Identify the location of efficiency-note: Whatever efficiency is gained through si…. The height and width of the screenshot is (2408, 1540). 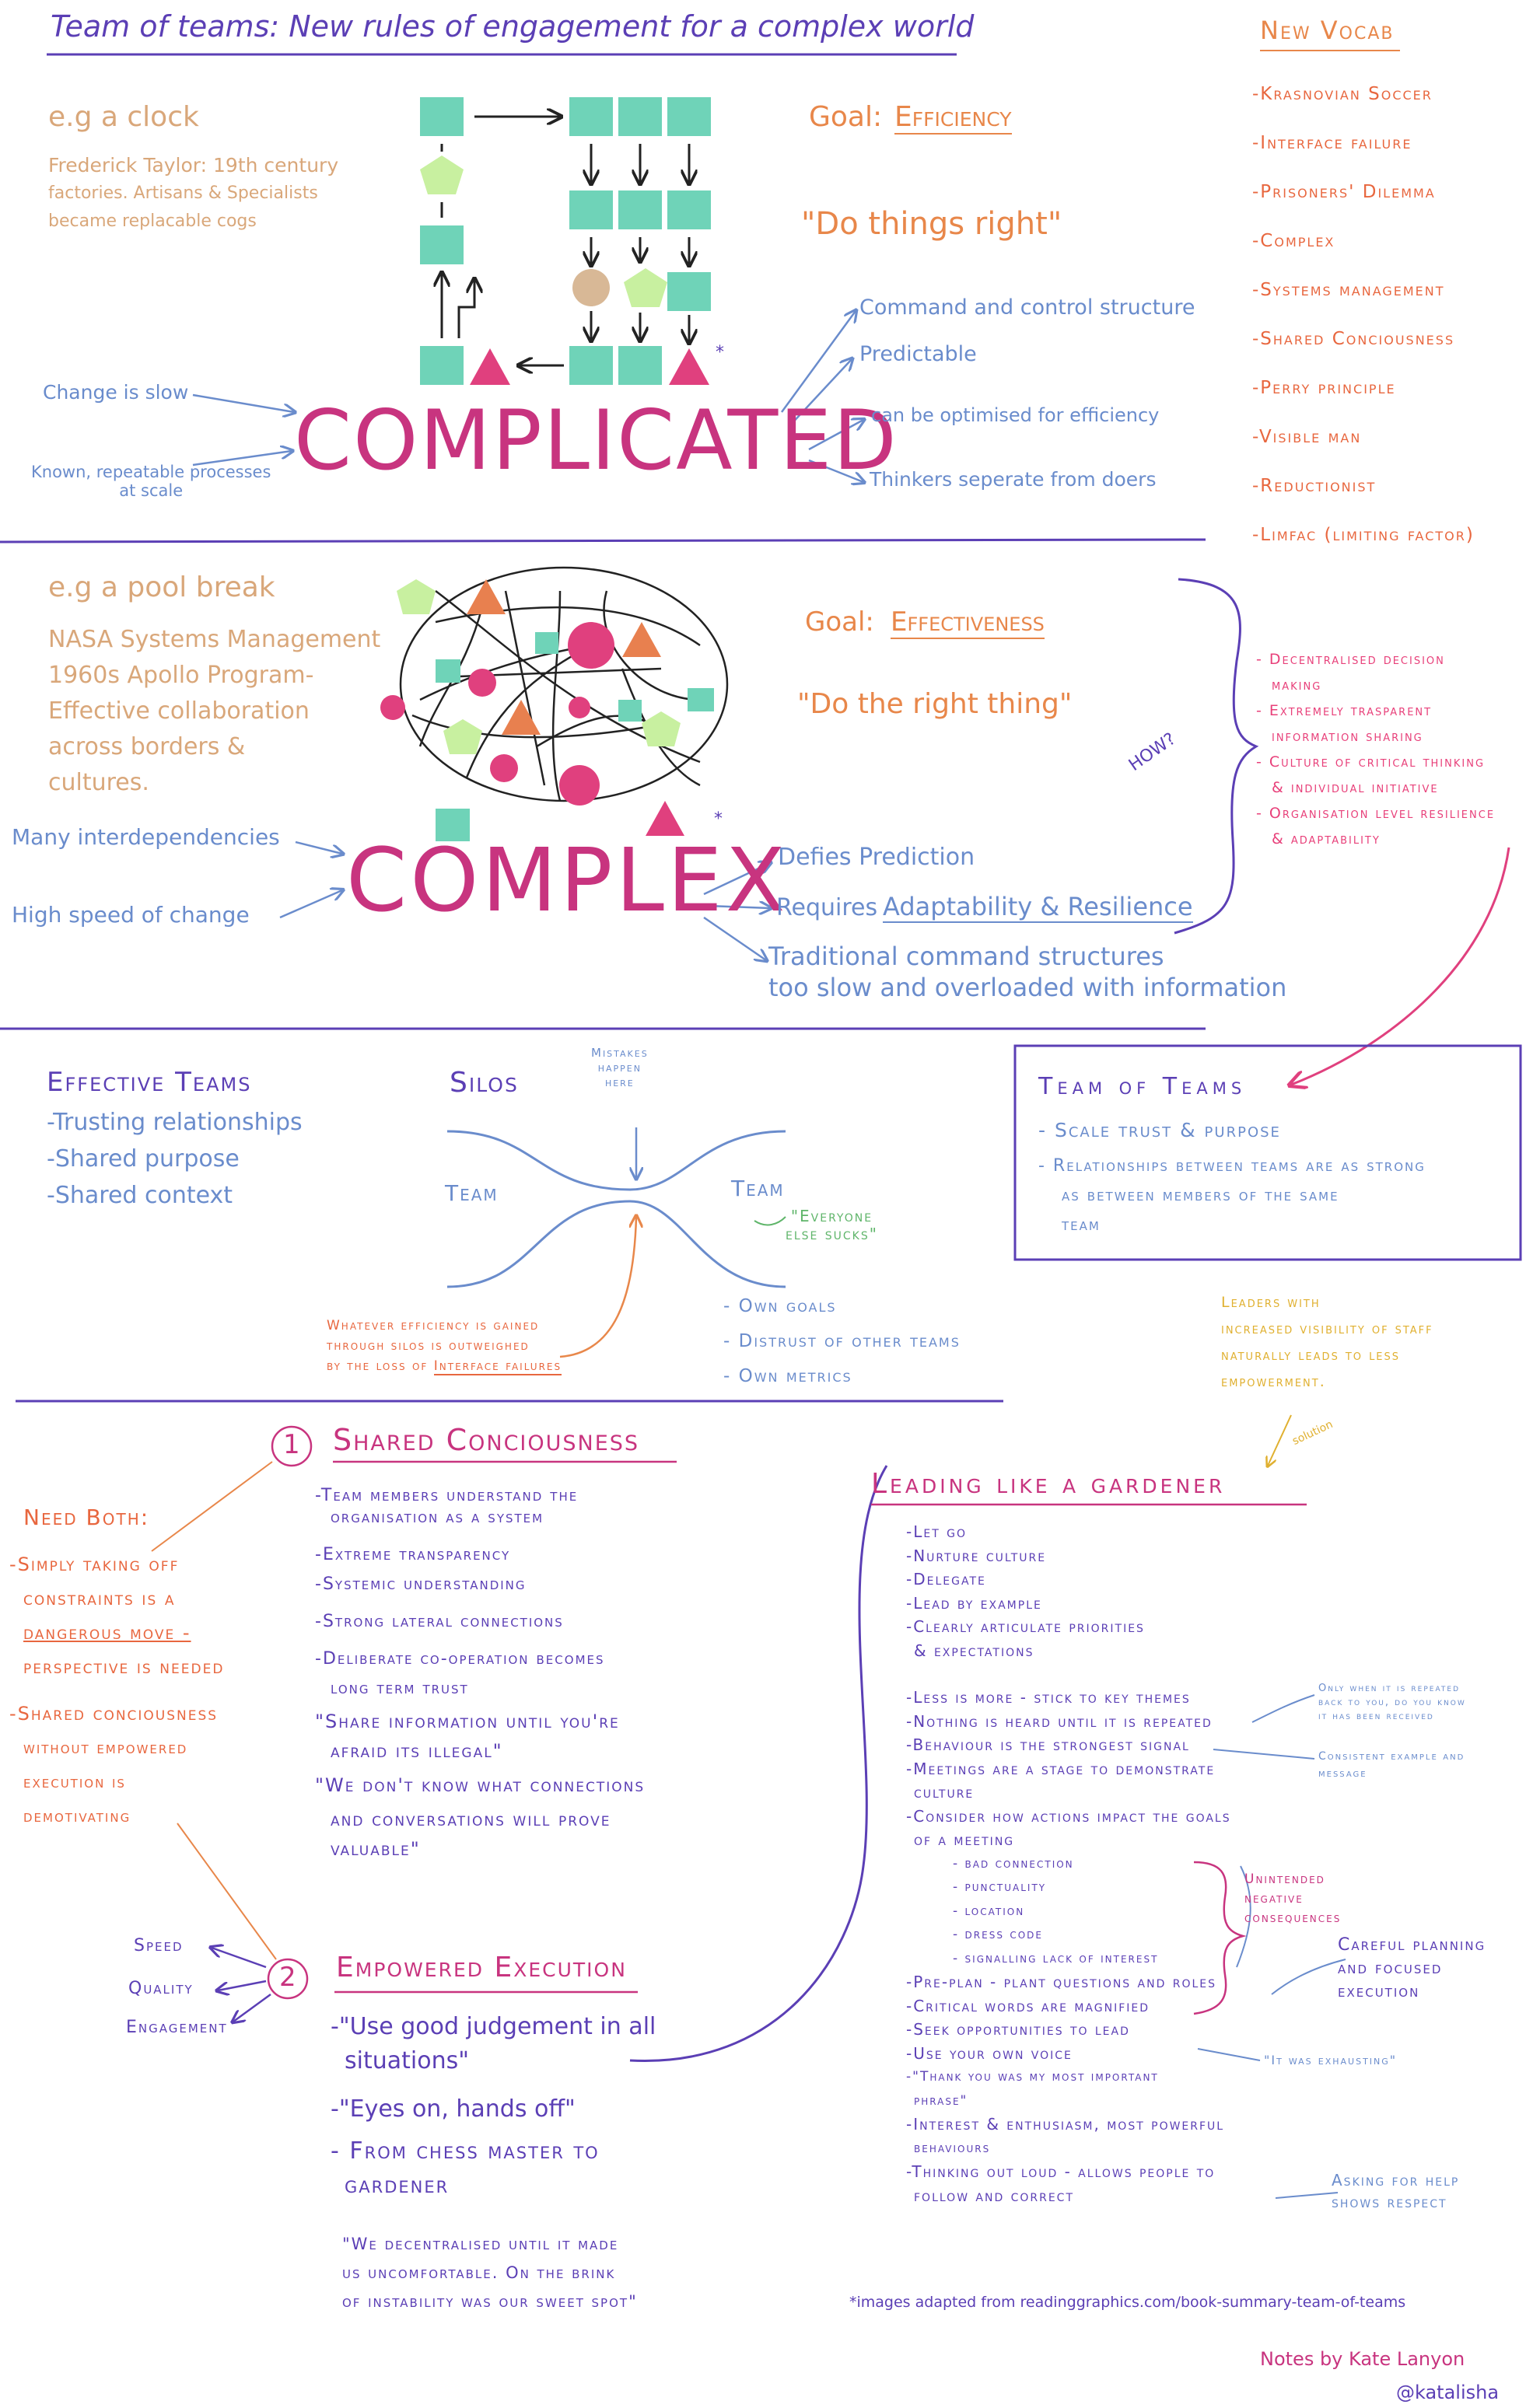
(444, 1346).